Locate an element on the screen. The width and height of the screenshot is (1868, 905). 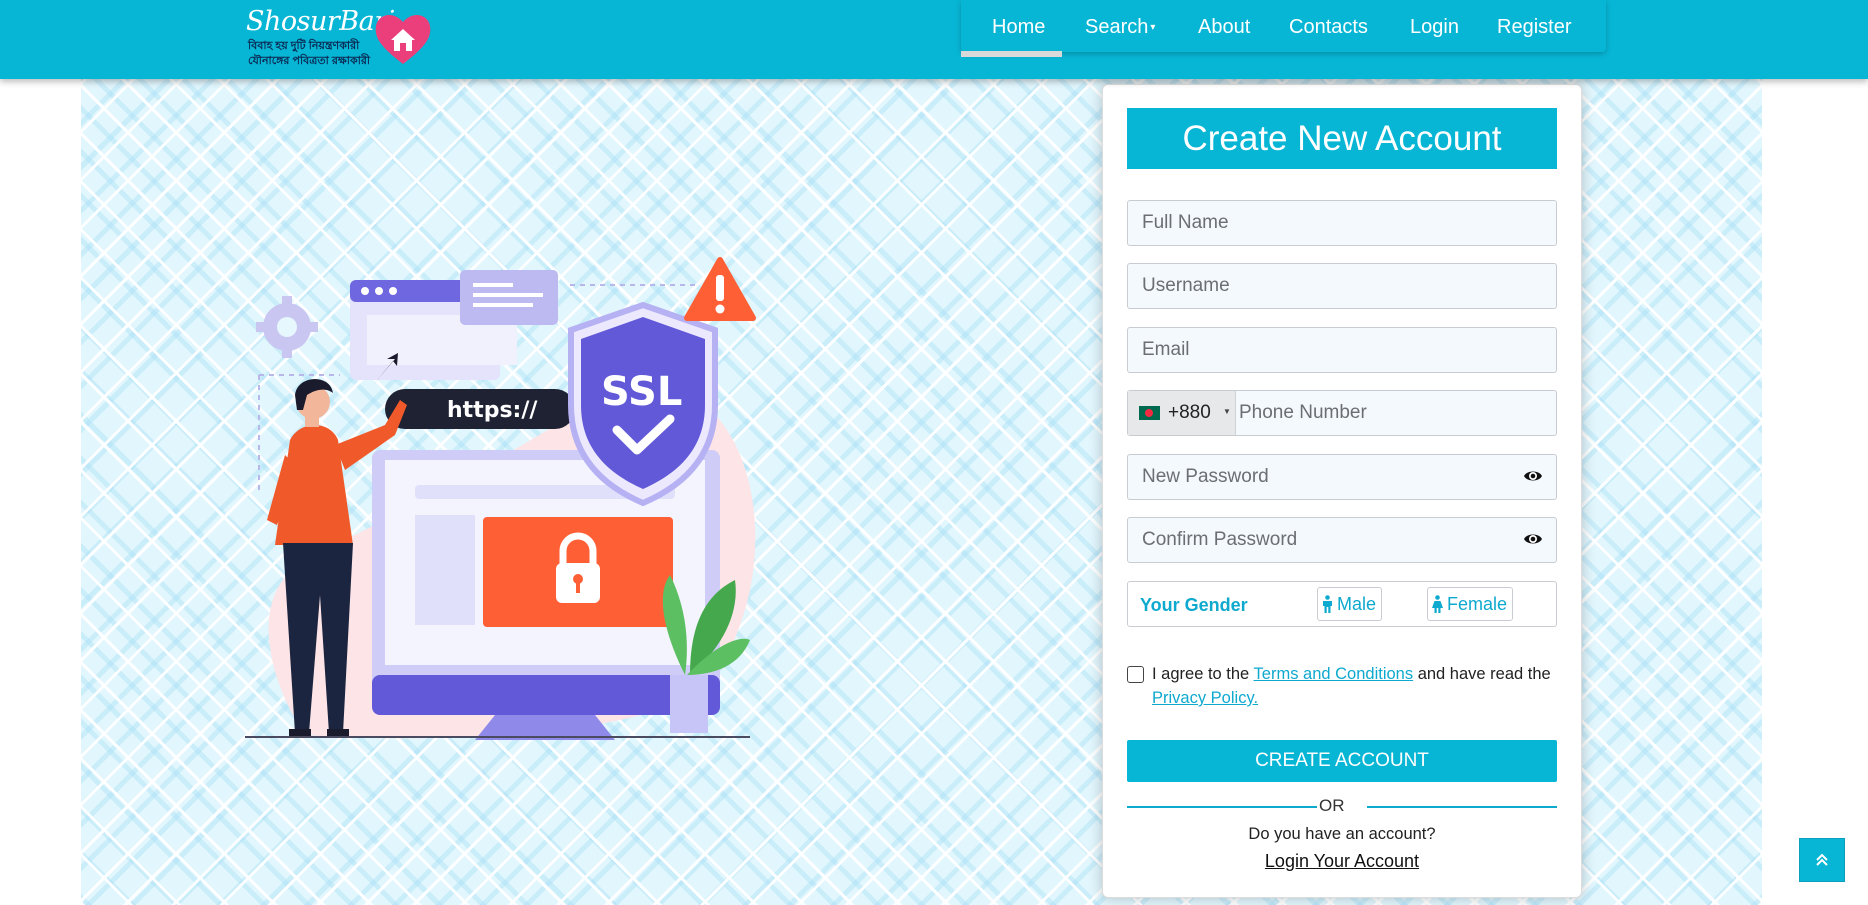
nav-contacts: Contacts is located at coordinates (1328, 27).